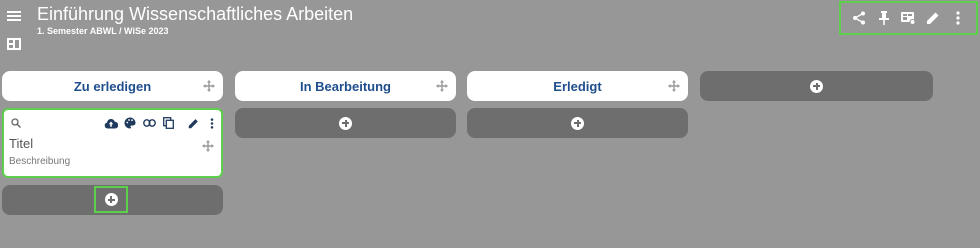  Describe the element at coordinates (195, 14) in the screenshot. I see `page-title: Einführung Wissenschaftliches Arbeiten` at that location.